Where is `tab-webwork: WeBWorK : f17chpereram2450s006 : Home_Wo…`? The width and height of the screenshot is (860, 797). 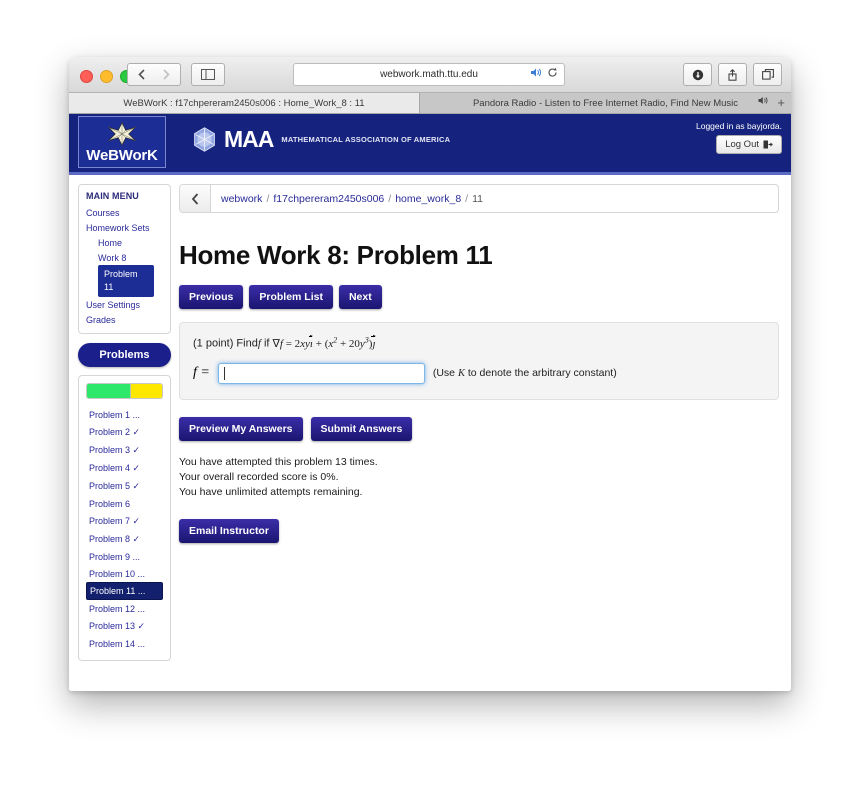
tab-webwork: WeBWorK : f17chpereram2450s006 : Home_Wo… is located at coordinates (244, 103).